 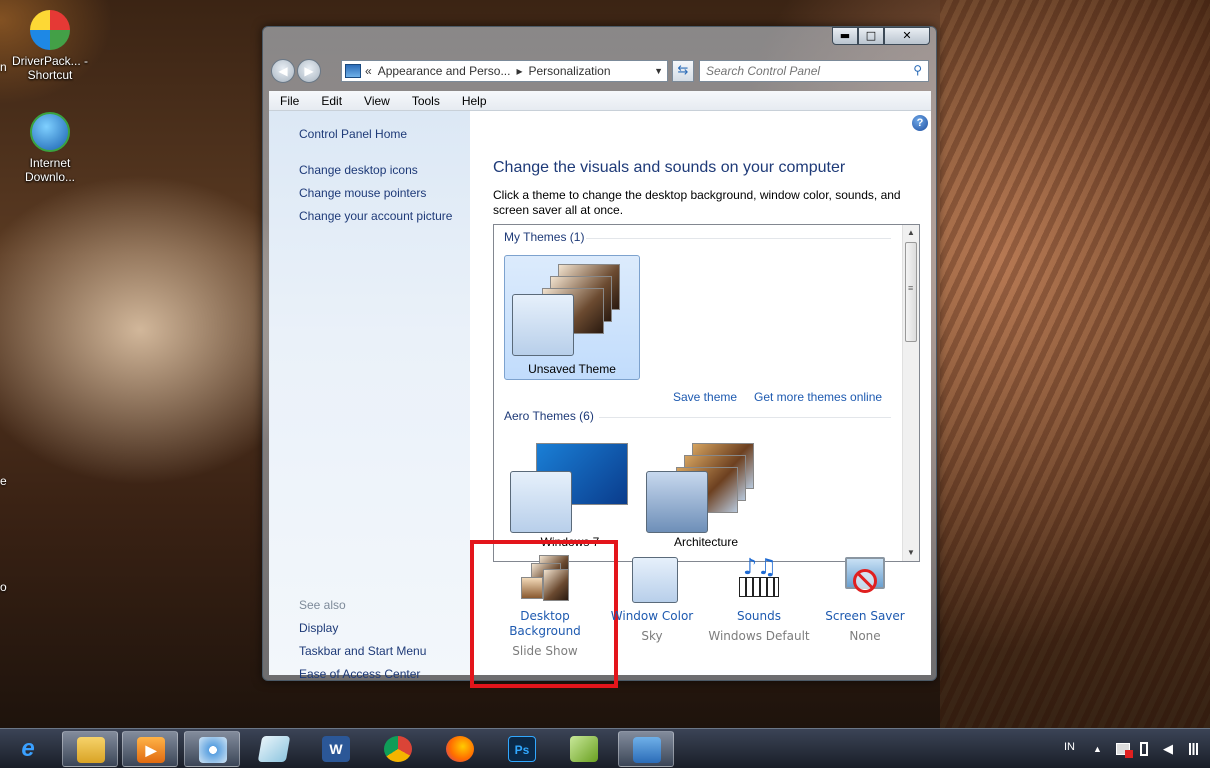 What do you see at coordinates (1193, 749) in the screenshot?
I see `network-icon` at bounding box center [1193, 749].